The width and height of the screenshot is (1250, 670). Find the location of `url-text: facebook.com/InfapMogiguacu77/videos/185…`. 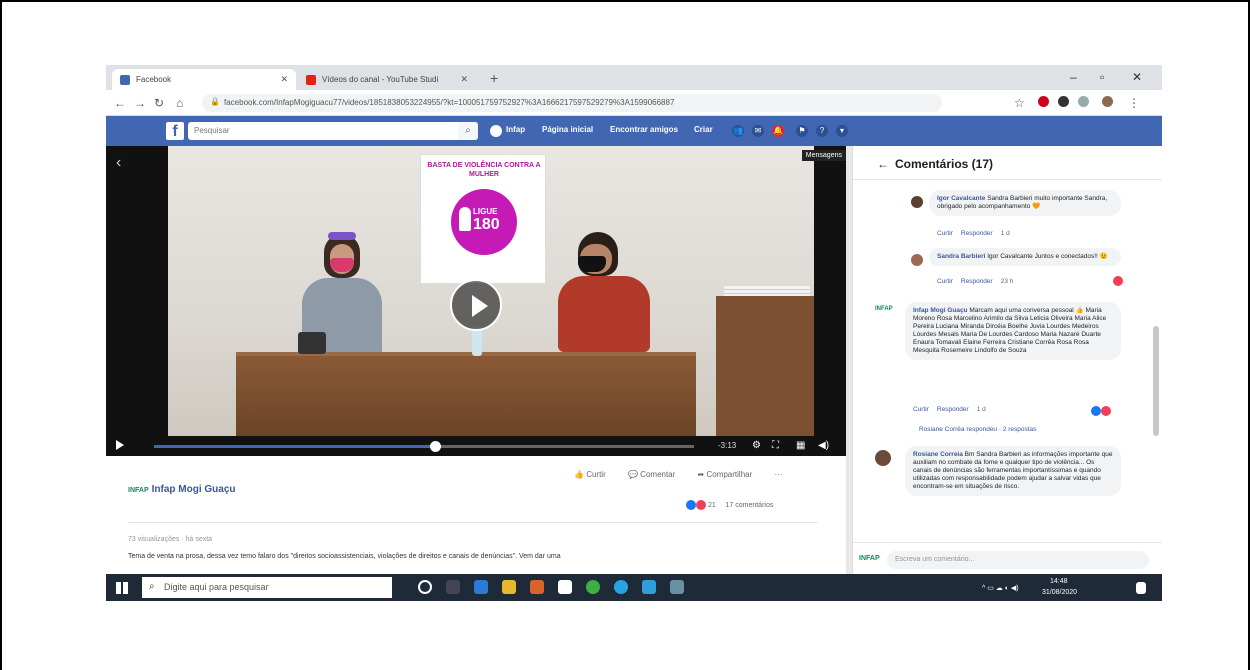

url-text: facebook.com/InfapMogiguacu77/videos/185… is located at coordinates (449, 102).